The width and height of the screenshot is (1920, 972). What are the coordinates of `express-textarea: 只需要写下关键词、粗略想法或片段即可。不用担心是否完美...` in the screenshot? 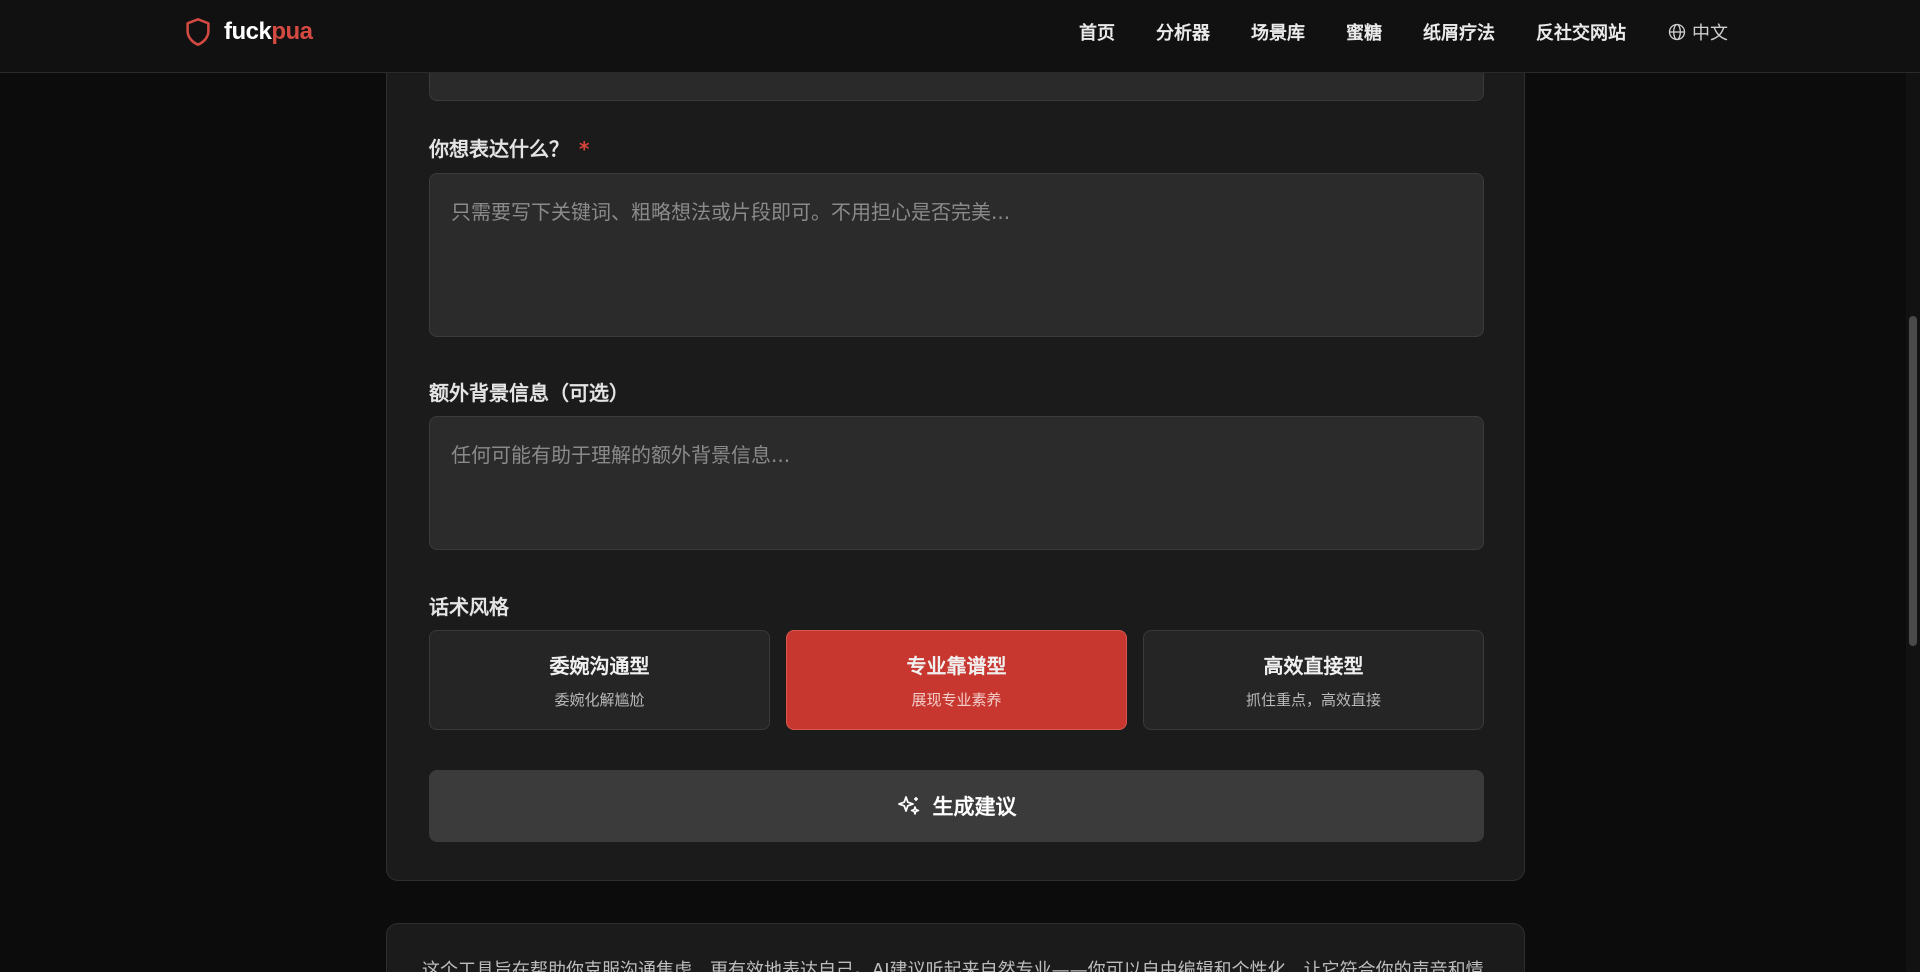 It's located at (956, 255).